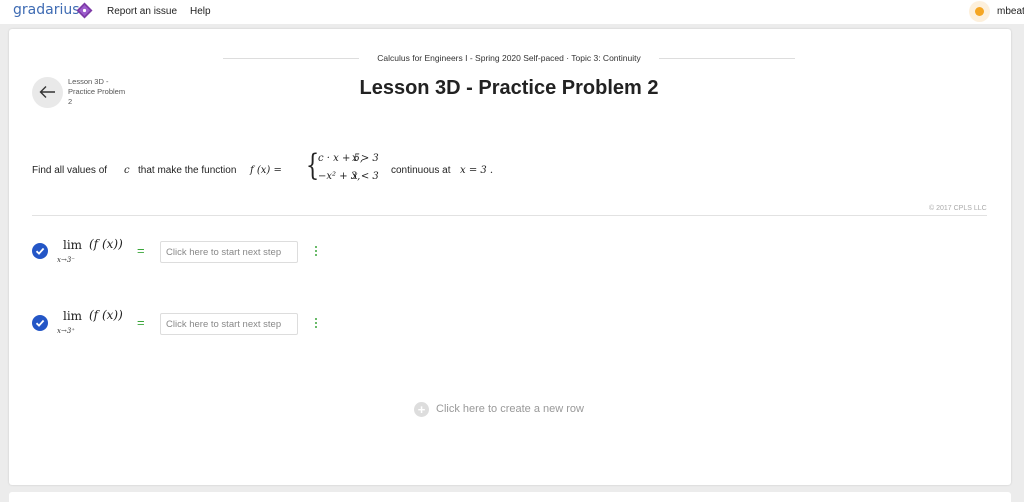 The width and height of the screenshot is (1024, 502). What do you see at coordinates (509, 88) in the screenshot?
I see `page-title: Lesson 3D - Practice Problem 2` at bounding box center [509, 88].